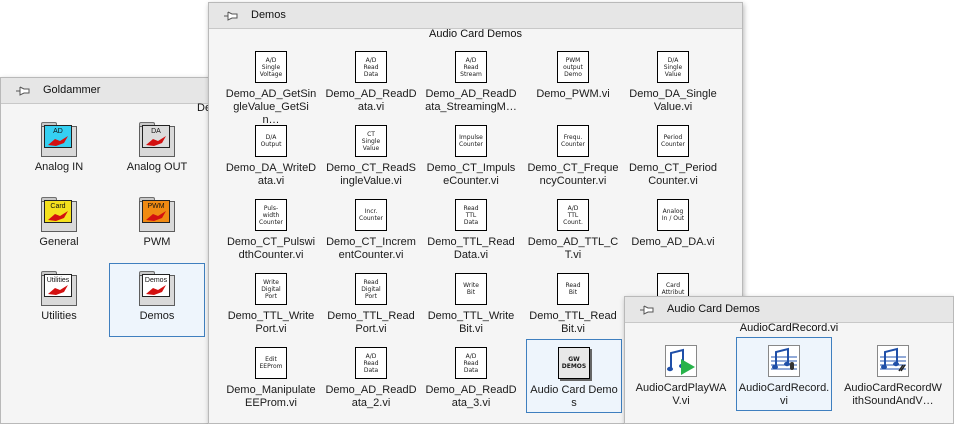 The width and height of the screenshot is (954, 424). I want to click on item-label: Demos, so click(157, 316).